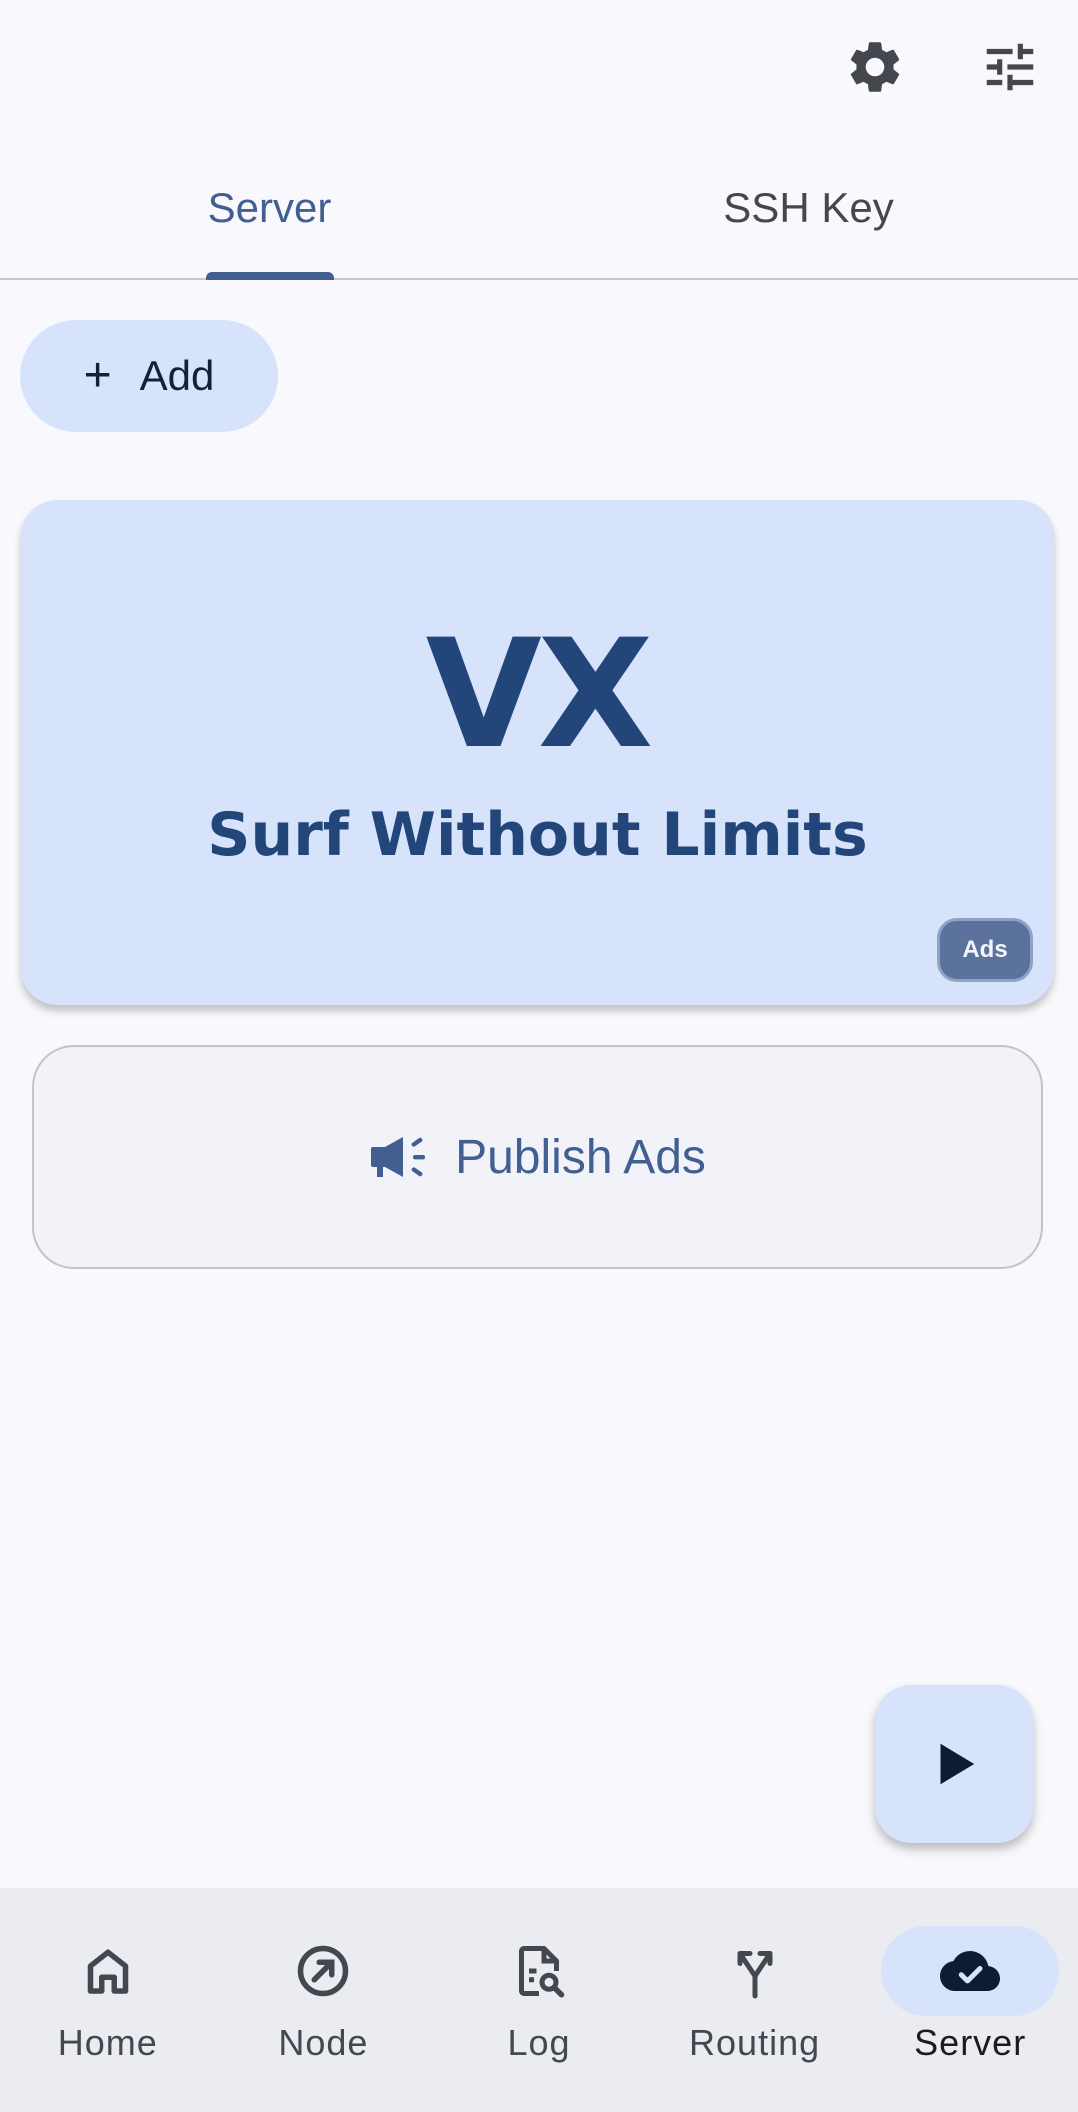 This screenshot has width=1078, height=2112. I want to click on nav-label-log: Log, so click(539, 2042).